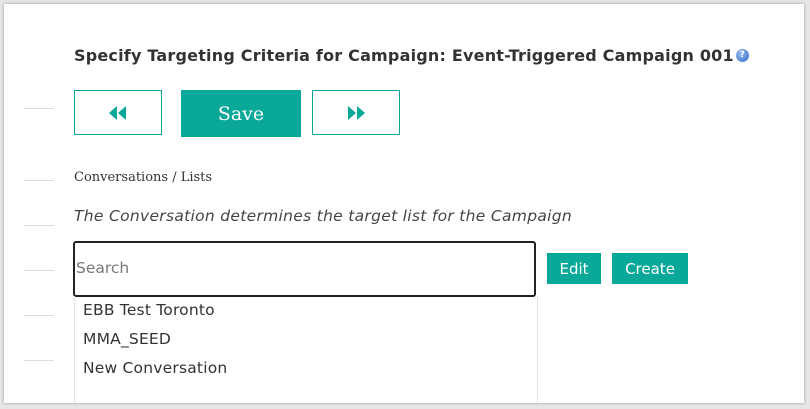 The image size is (810, 409). I want to click on conversation-search-box, so click(304, 269).